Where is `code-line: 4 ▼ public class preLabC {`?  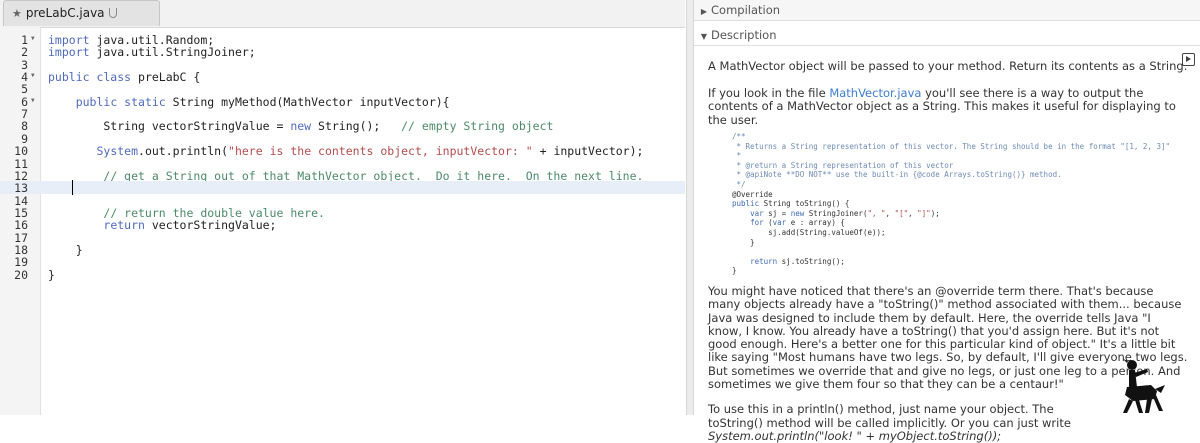
code-line: 4 ▼ public class preLabC { is located at coordinates (342, 77).